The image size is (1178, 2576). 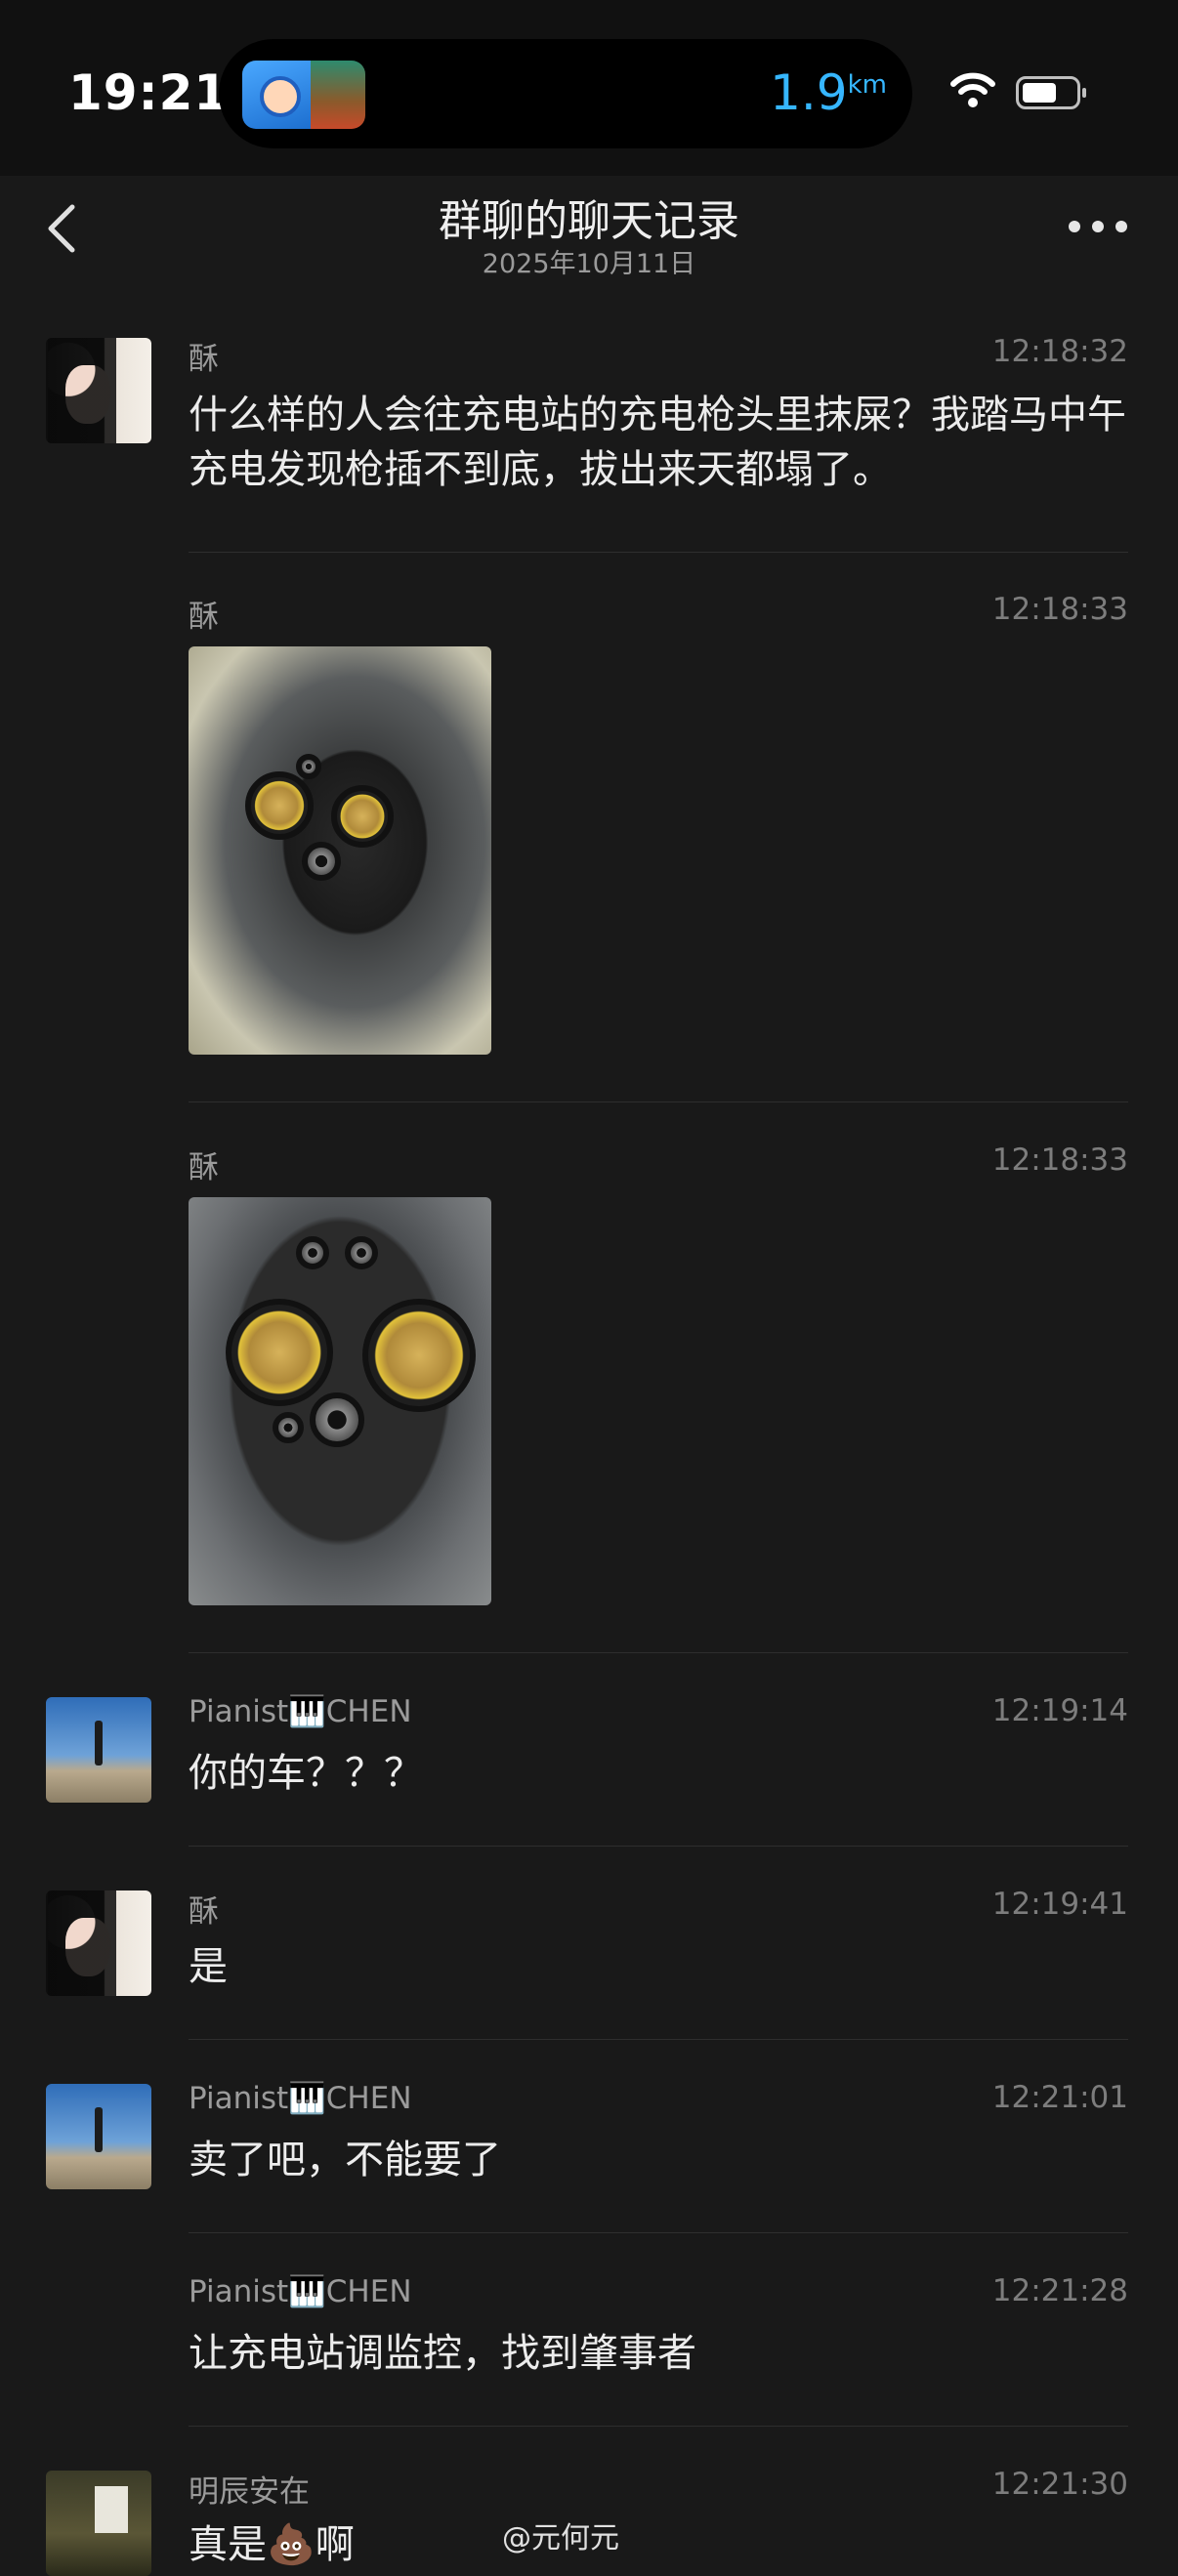 I want to click on message-text: 卖了吧，不能要了, so click(x=657, y=2160).